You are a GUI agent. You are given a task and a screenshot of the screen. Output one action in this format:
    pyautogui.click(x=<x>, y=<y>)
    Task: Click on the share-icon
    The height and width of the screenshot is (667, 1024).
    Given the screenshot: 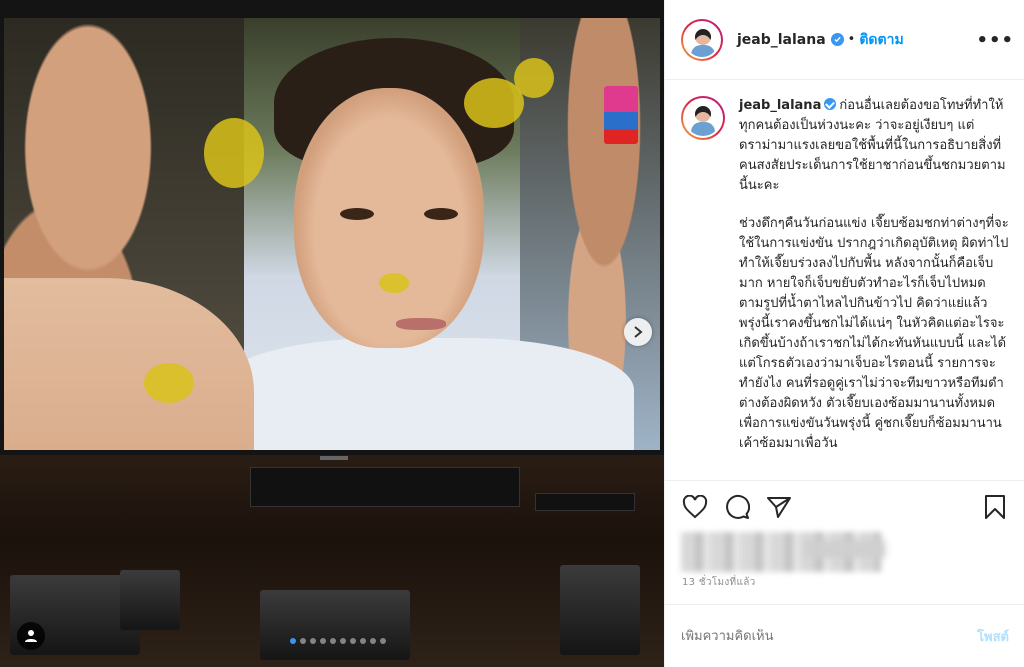 What is the action you would take?
    pyautogui.click(x=779, y=507)
    